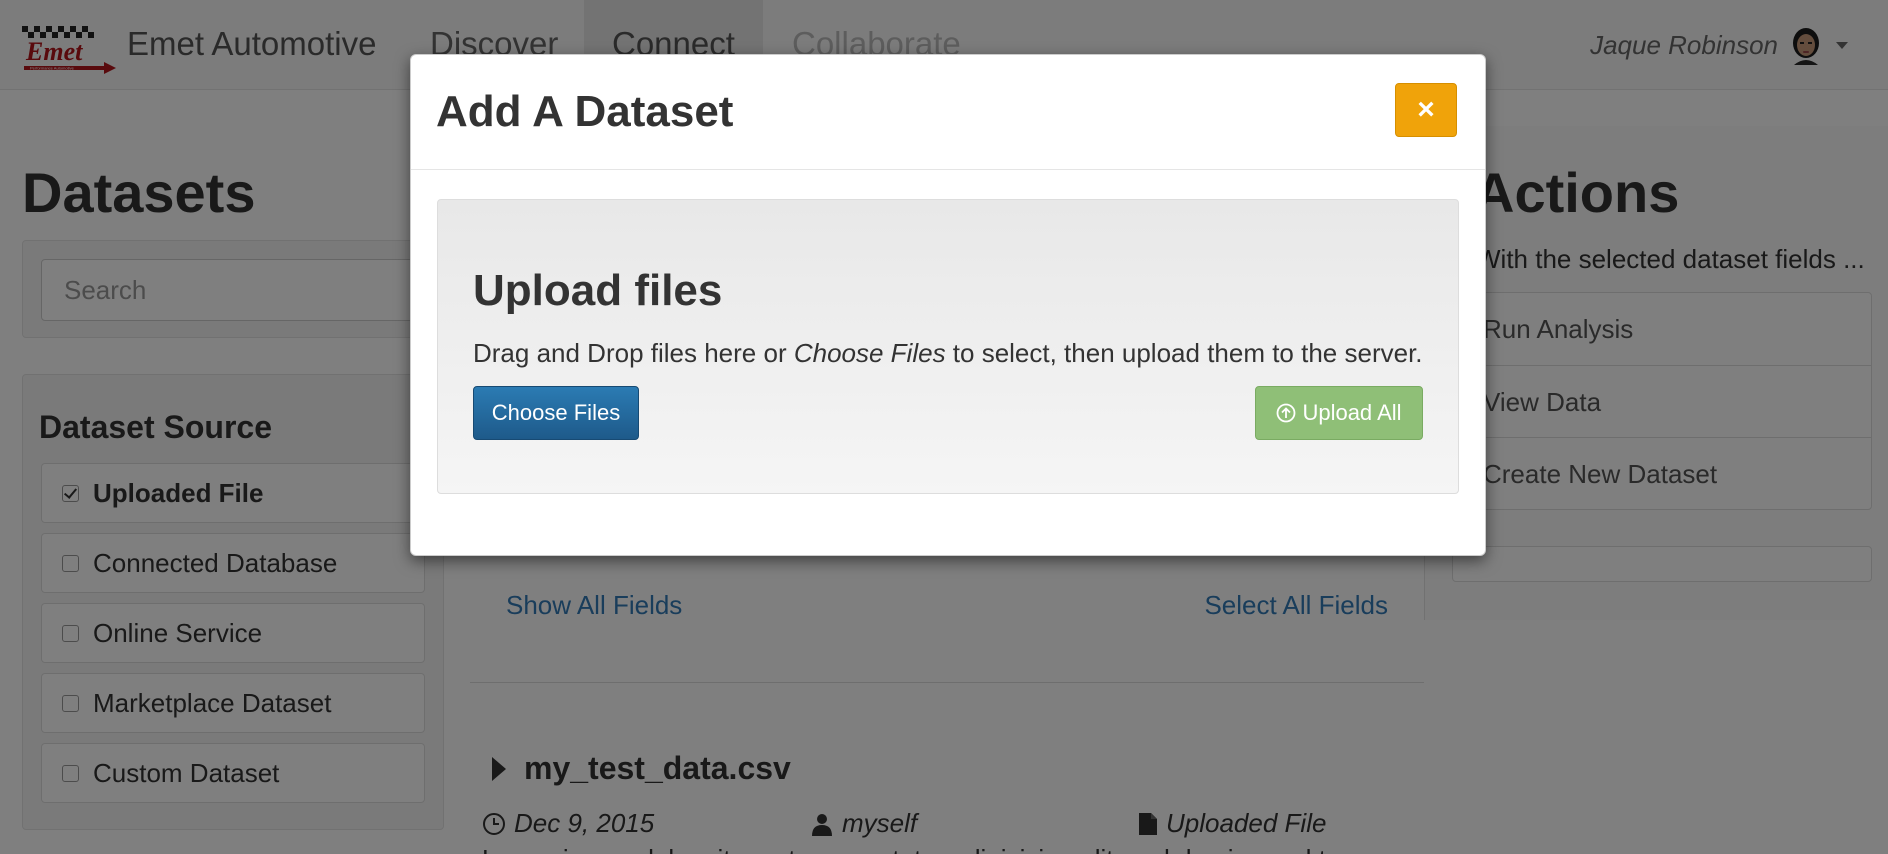  I want to click on modal-title: Add A Dataset, so click(585, 111).